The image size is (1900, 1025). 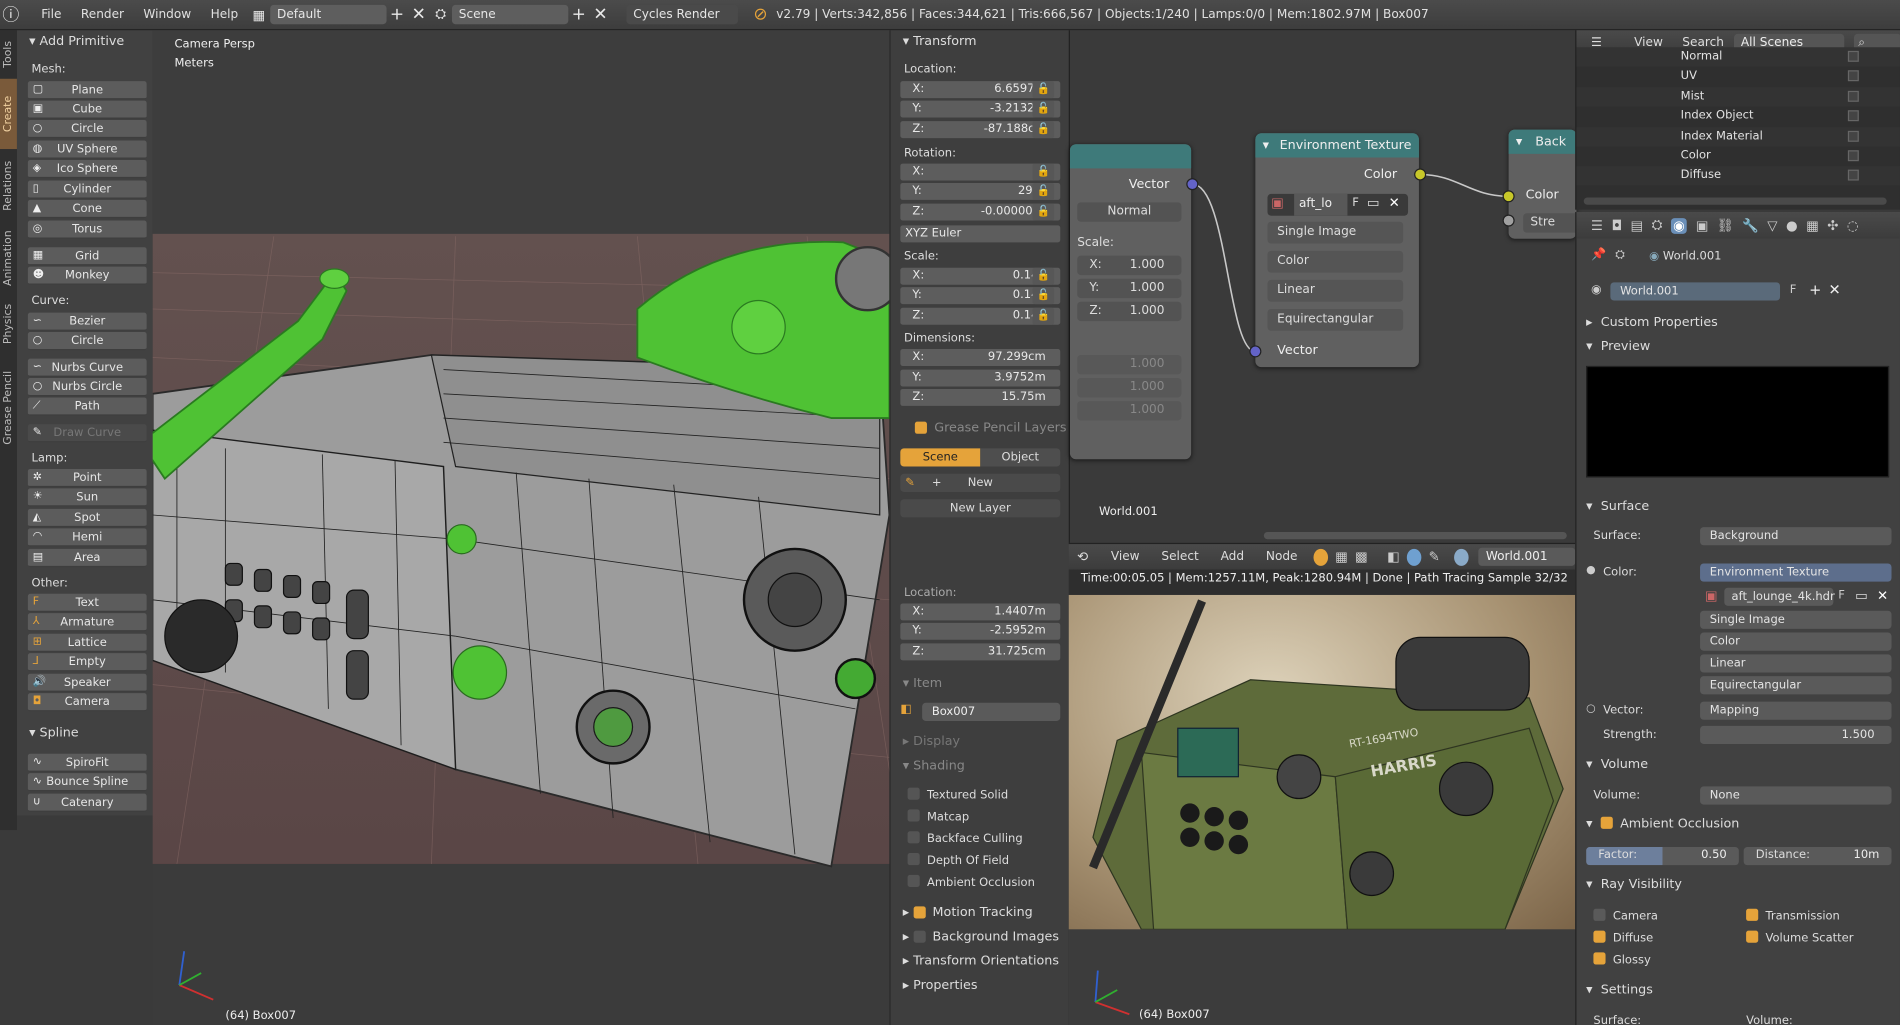 I want to click on bg-node-header: ▾ Back, so click(x=1542, y=141).